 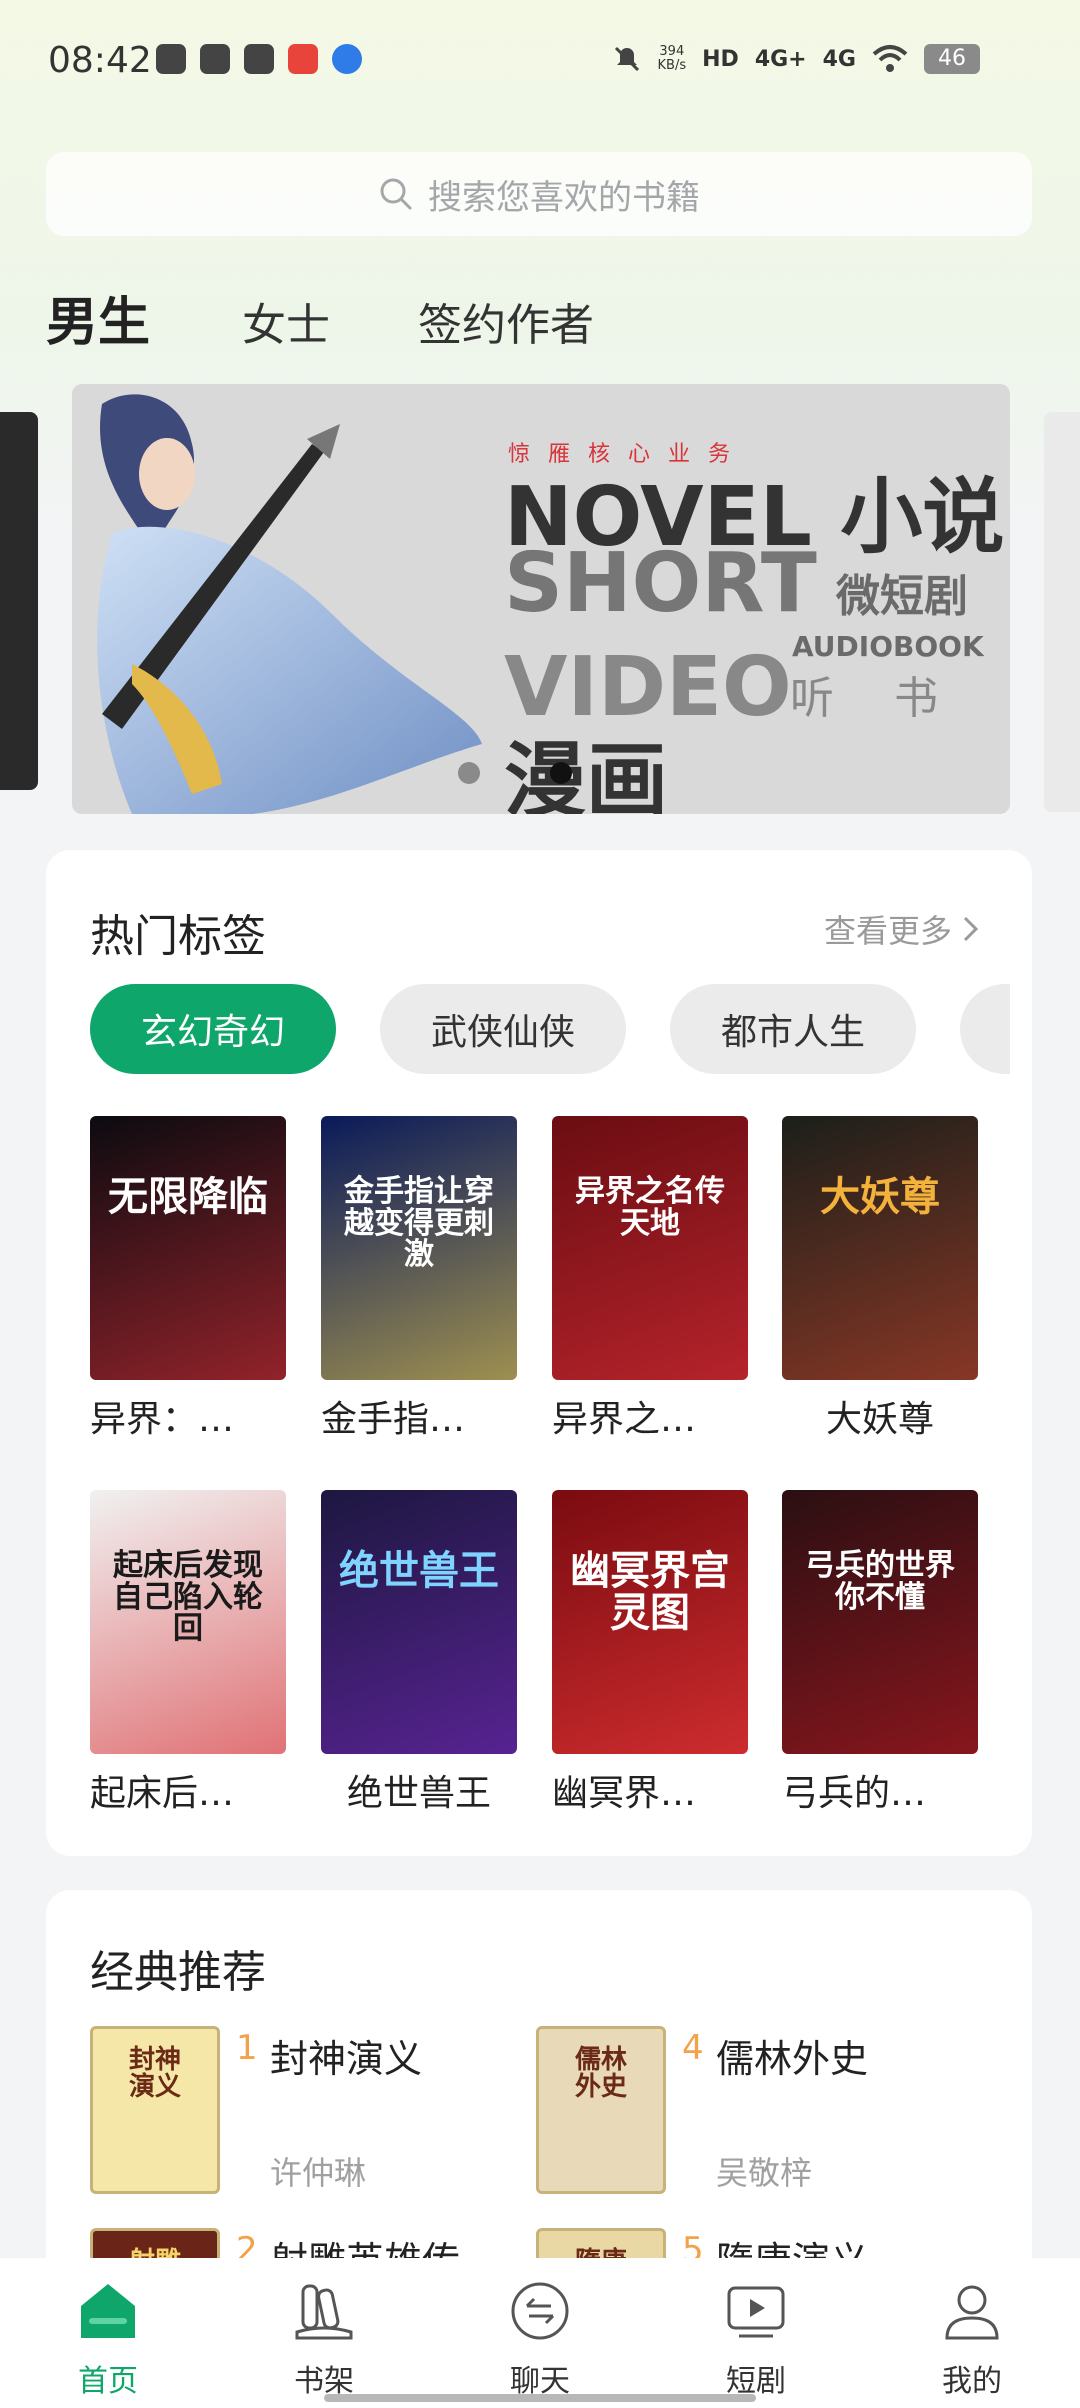 I want to click on banner-audiobook: AUDIOBOOK, so click(x=888, y=646).